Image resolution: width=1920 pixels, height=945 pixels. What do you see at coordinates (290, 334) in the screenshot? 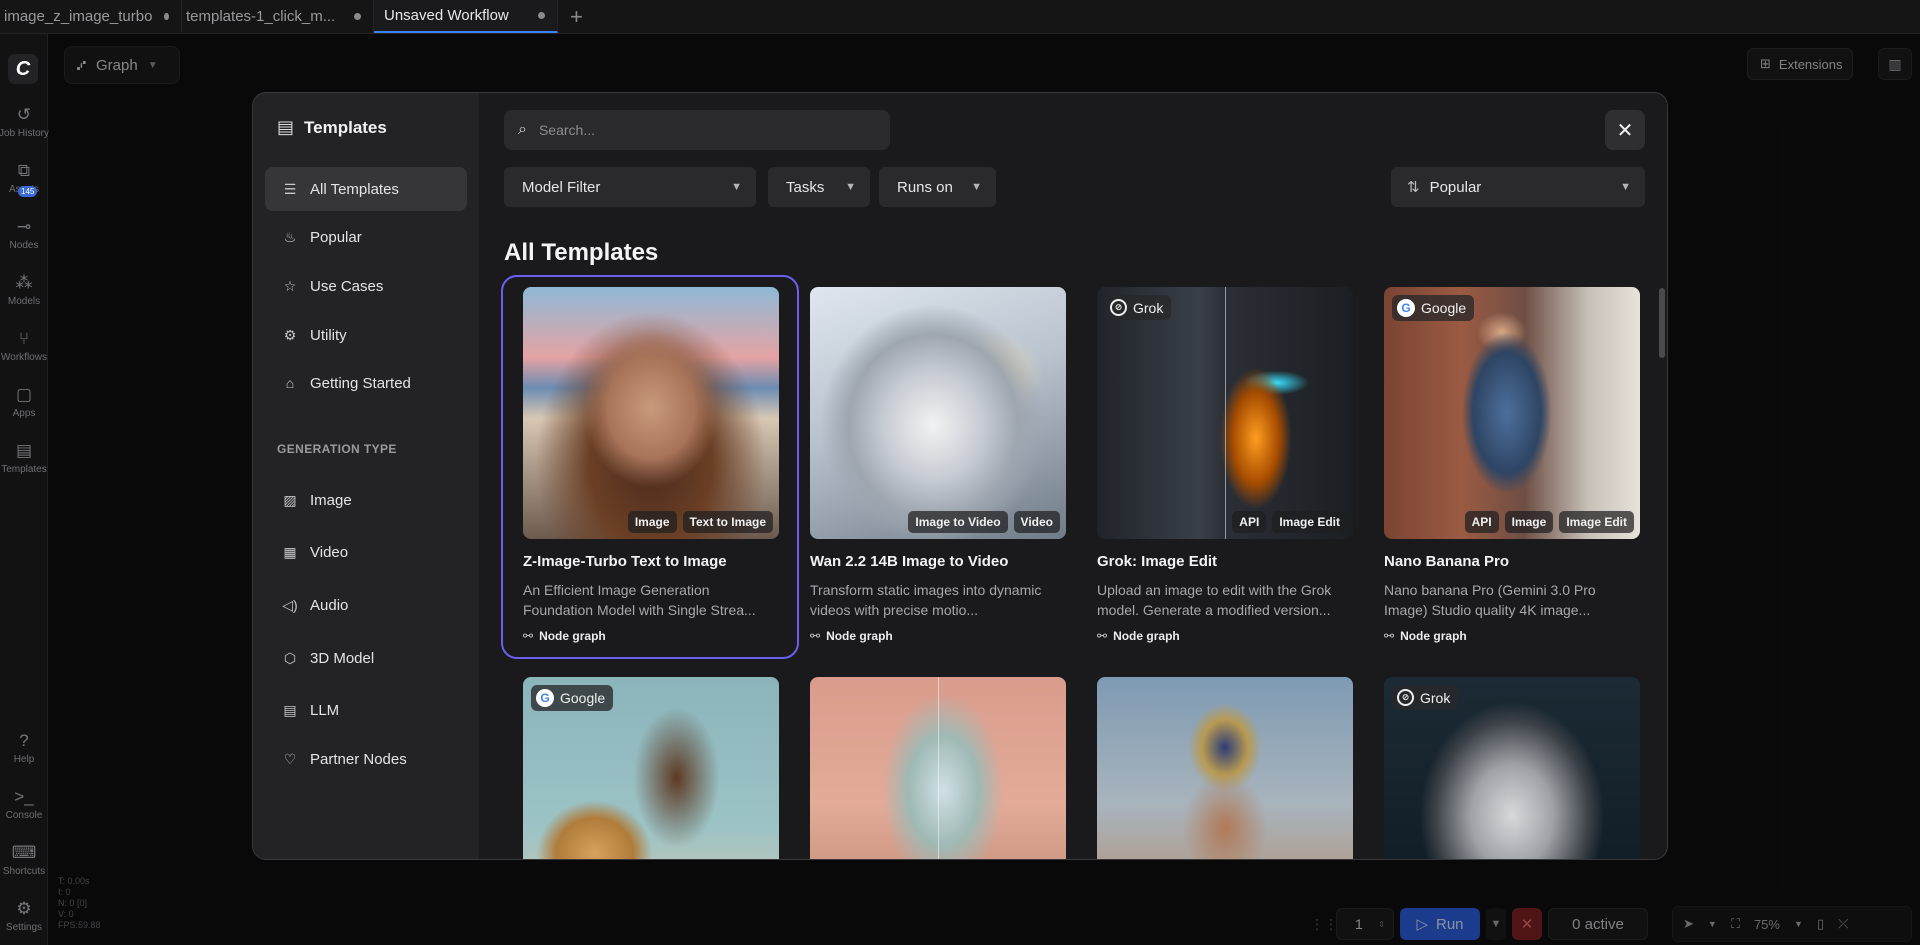
I see `gear-icon: ⚙` at bounding box center [290, 334].